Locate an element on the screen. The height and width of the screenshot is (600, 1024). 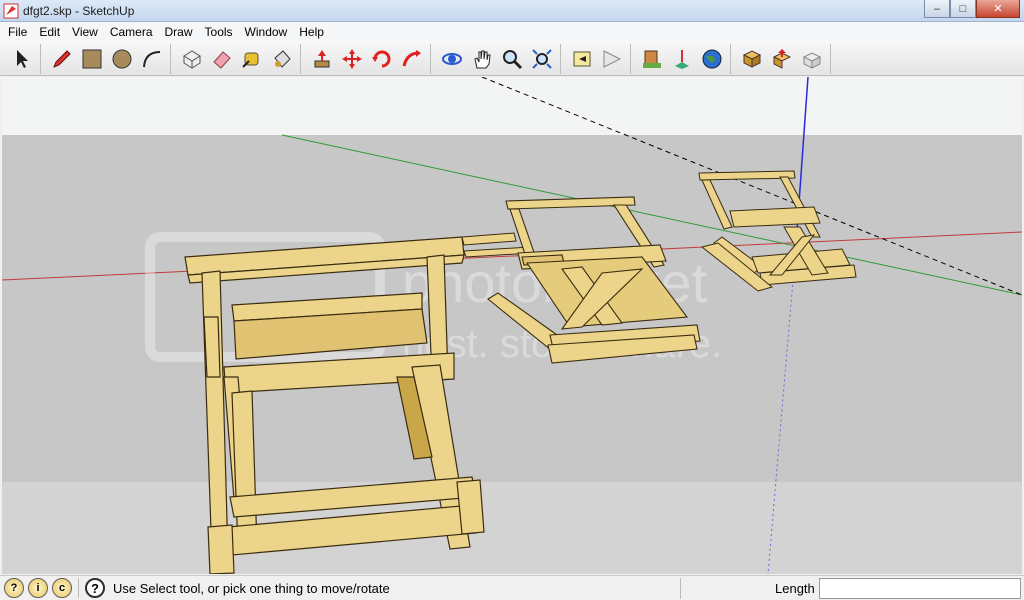
google-earth-button is located at coordinates (712, 59).